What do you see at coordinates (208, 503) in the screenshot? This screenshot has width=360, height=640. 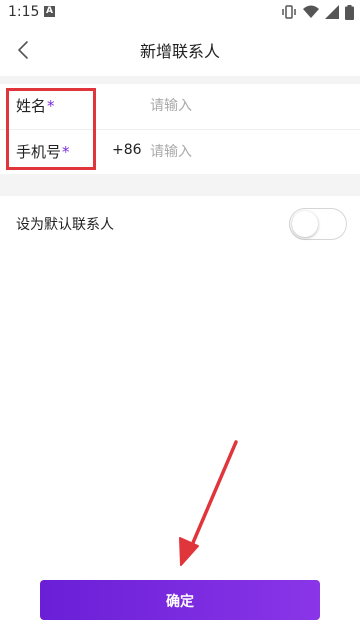 I see `annotation-arrow-icon` at bounding box center [208, 503].